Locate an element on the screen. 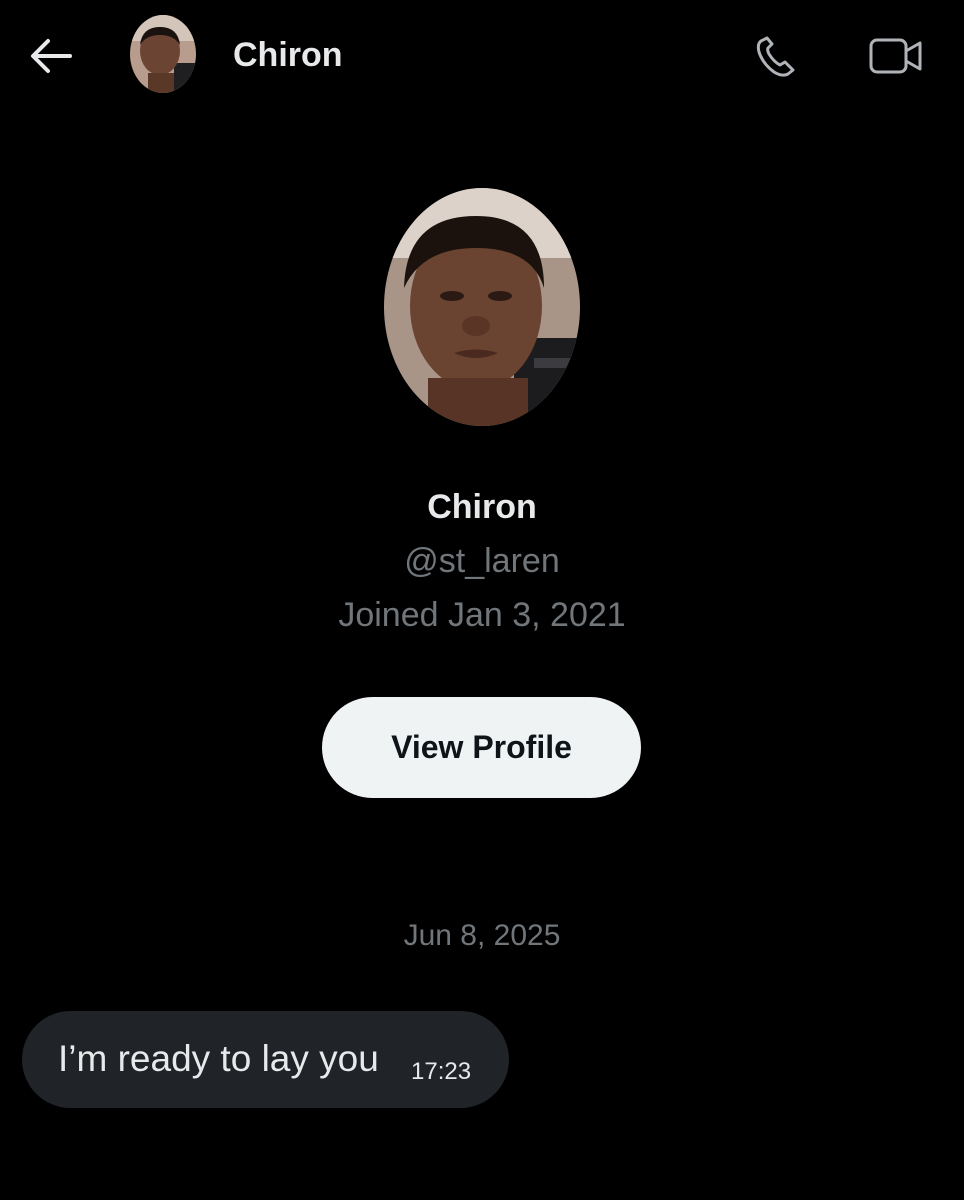 This screenshot has width=964, height=1200. call-button is located at coordinates (776, 56).